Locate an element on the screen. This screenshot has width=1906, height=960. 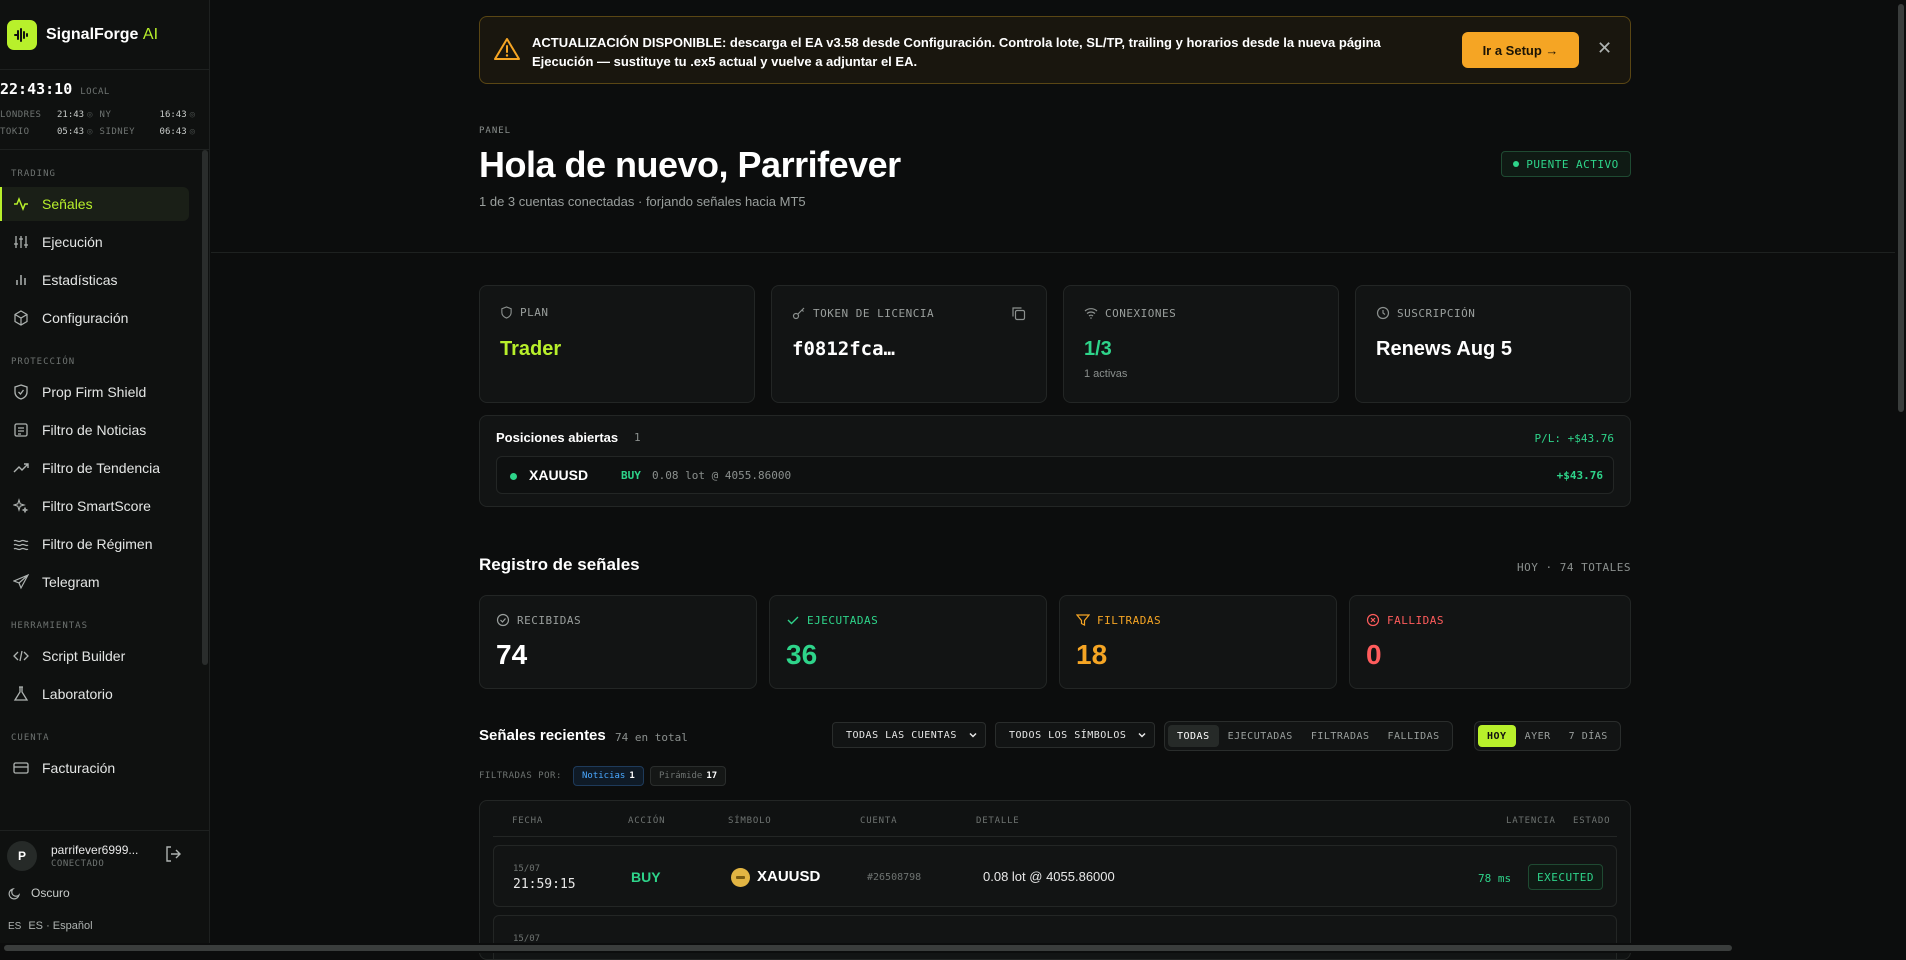
nav-section-trading: TRADING is located at coordinates (33, 174).